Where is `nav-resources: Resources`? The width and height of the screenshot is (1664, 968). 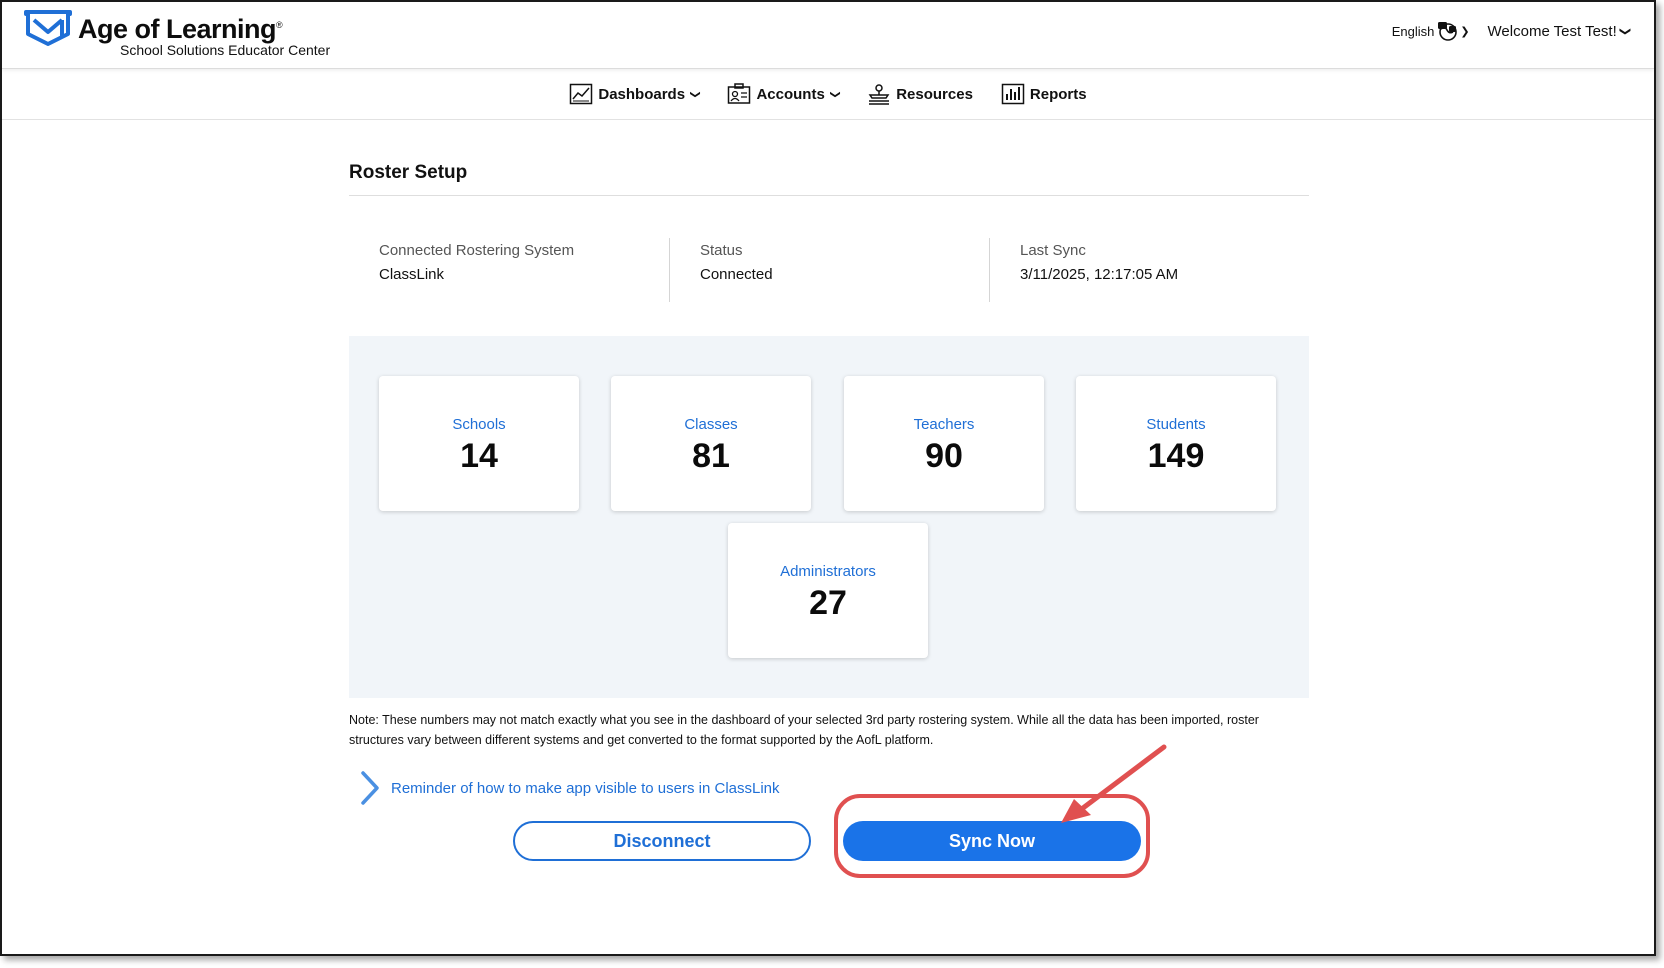
nav-resources: Resources is located at coordinates (920, 94).